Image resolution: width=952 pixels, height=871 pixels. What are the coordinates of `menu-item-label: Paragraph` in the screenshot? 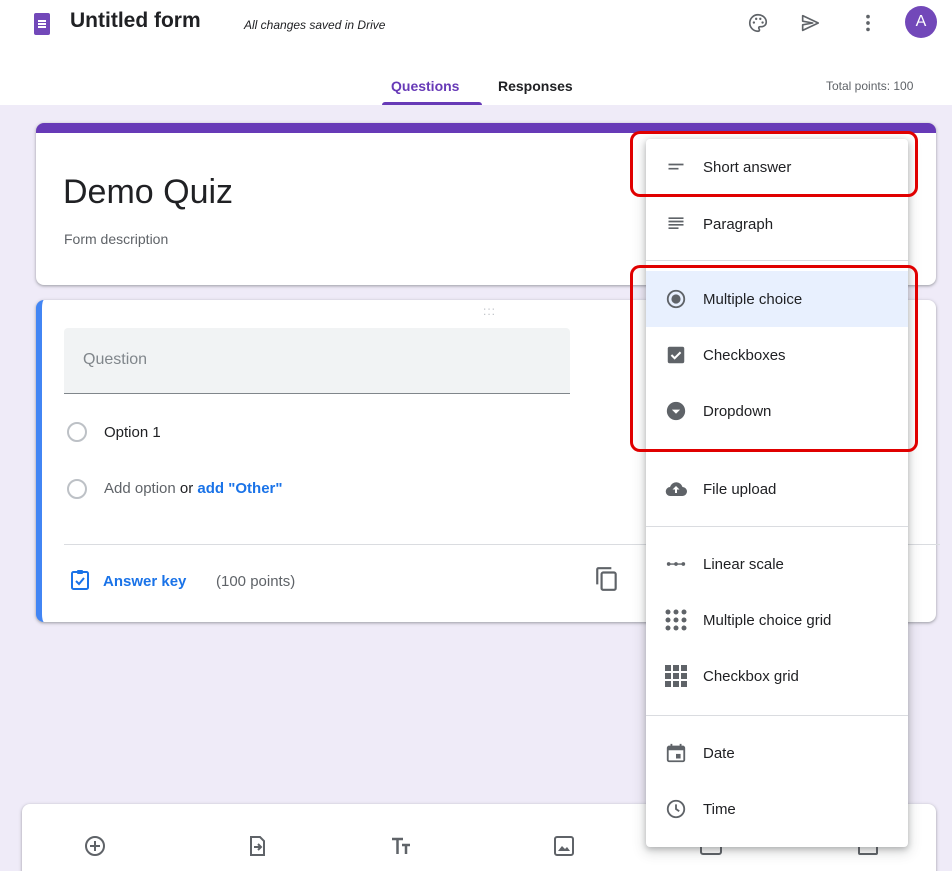 It's located at (738, 224).